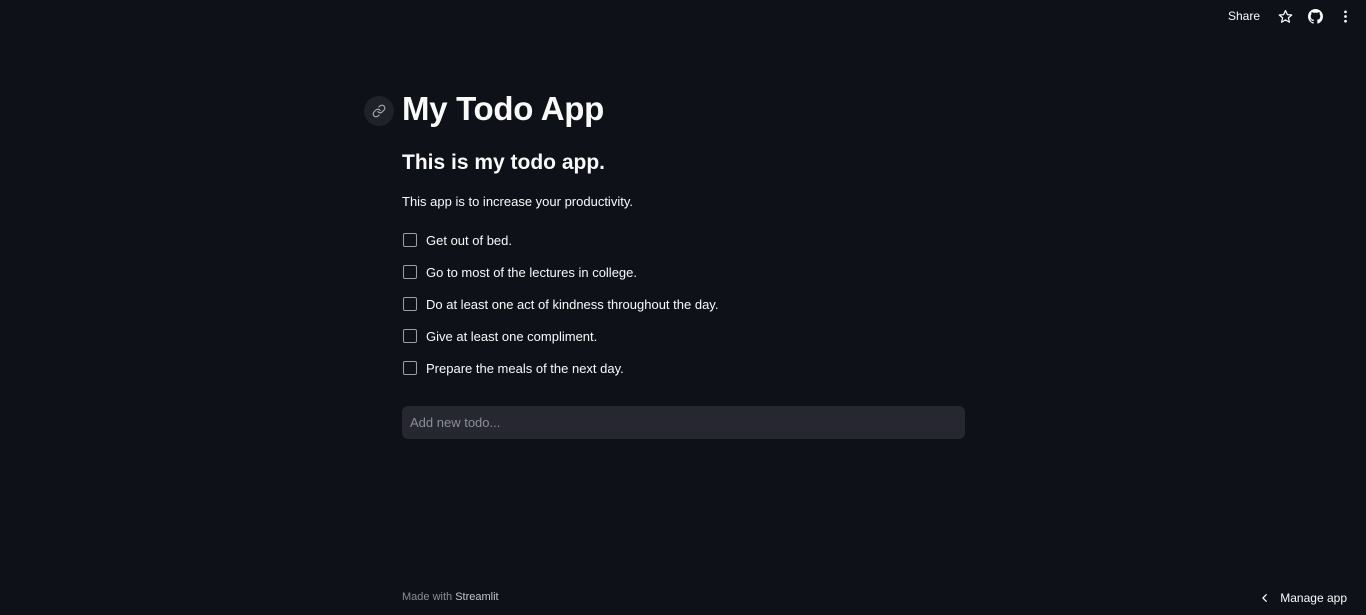  I want to click on chevron-left-icon, so click(1265, 598).